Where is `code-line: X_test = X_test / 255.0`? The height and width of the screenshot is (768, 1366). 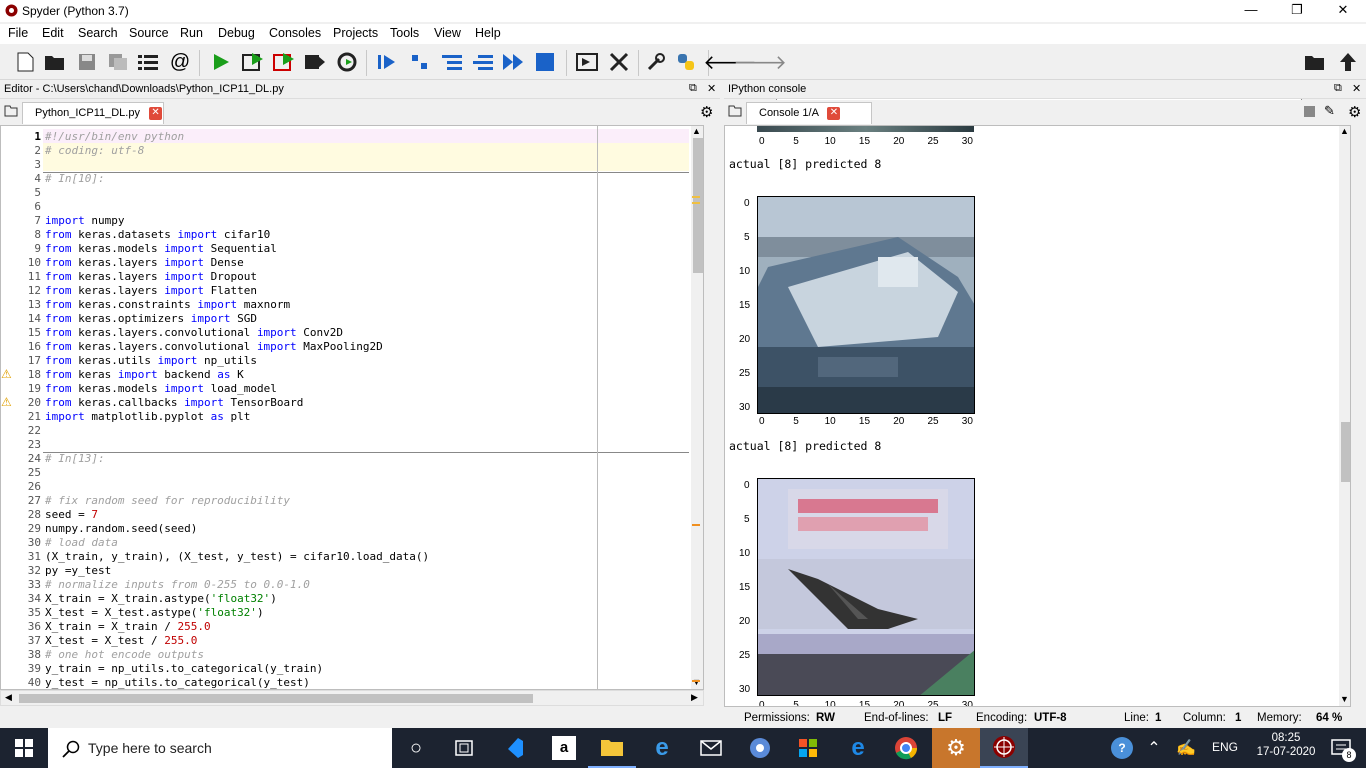
code-line: X_test = X_test / 255.0 is located at coordinates (121, 641).